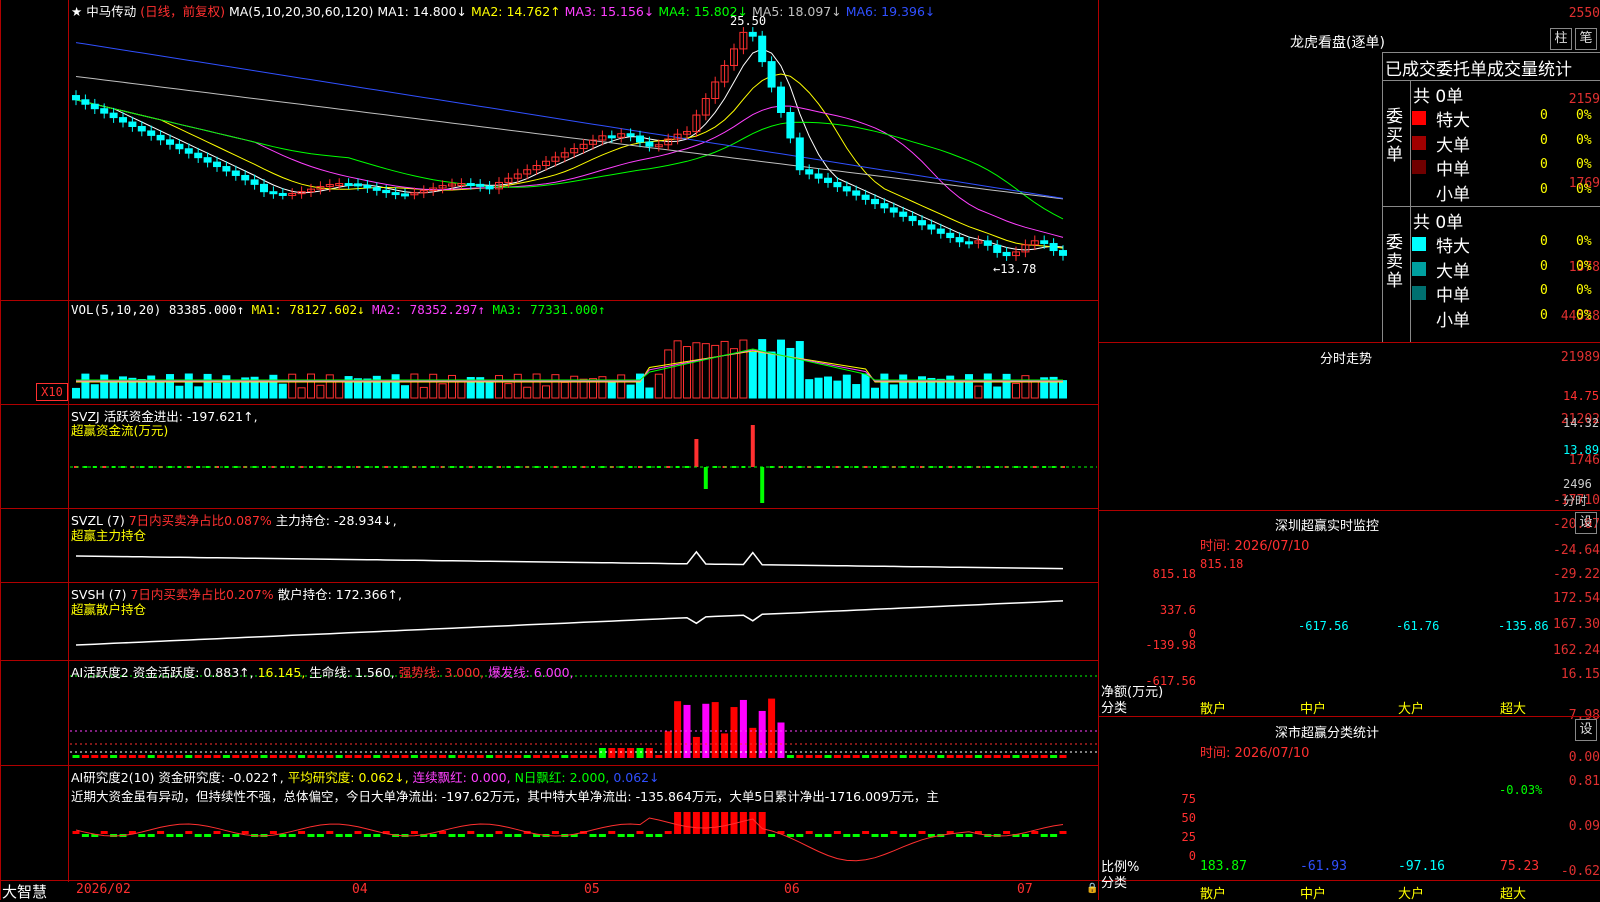 The image size is (1600, 902). What do you see at coordinates (1561, 39) in the screenshot?
I see `bar-mode-button: 柱` at bounding box center [1561, 39].